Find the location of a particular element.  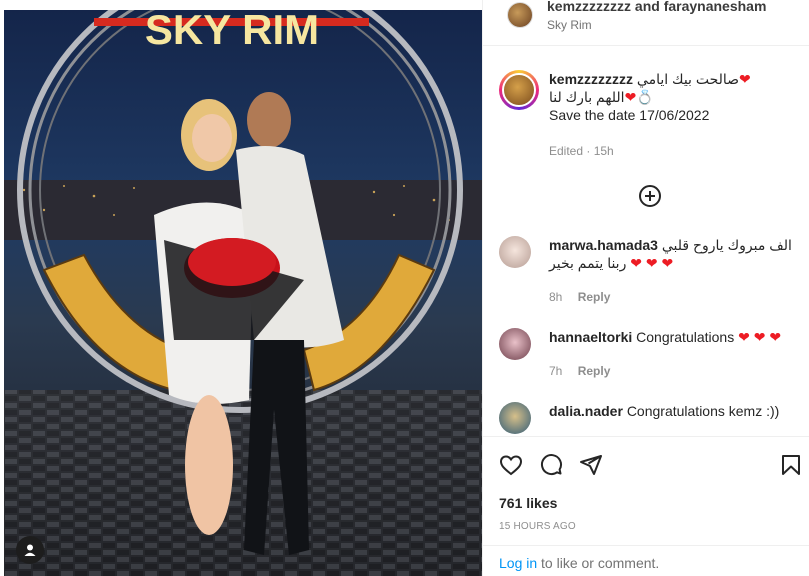

heart-icon is located at coordinates (511, 465).